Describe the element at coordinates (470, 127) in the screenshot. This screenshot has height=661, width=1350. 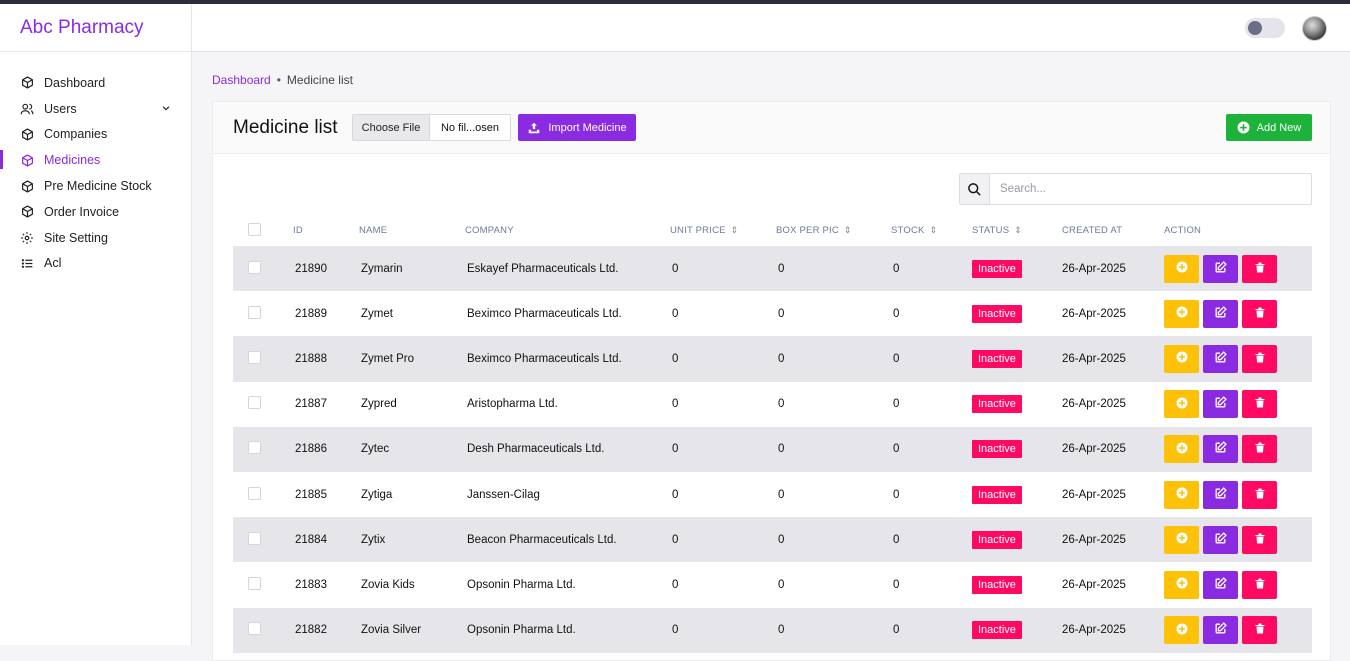
I see `file-name-text: No fil...osen` at that location.